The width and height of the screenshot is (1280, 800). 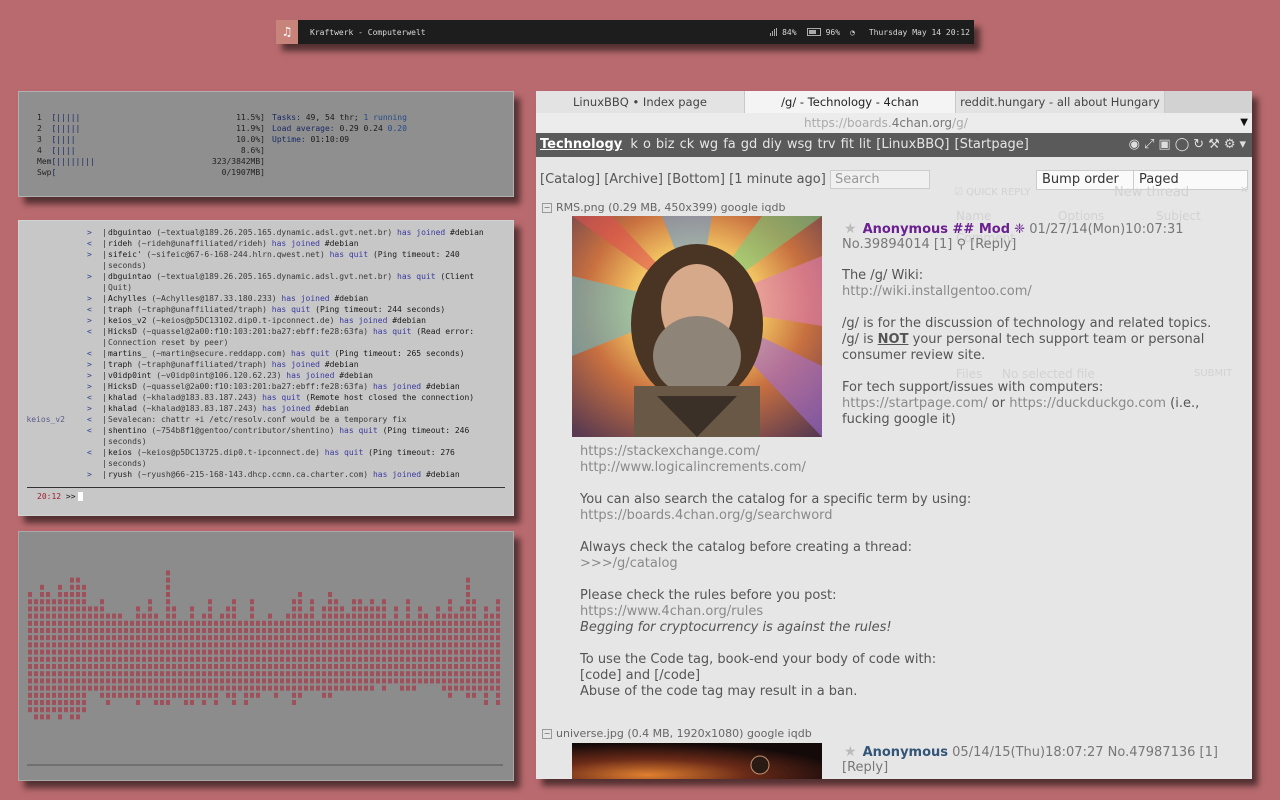 What do you see at coordinates (1198, 145) in the screenshot?
I see `refresh-icon: ↻` at bounding box center [1198, 145].